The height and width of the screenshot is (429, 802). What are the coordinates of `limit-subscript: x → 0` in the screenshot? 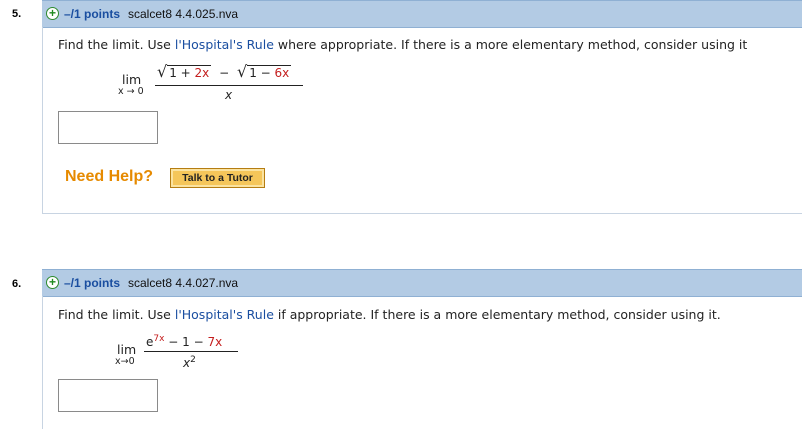 It's located at (131, 91).